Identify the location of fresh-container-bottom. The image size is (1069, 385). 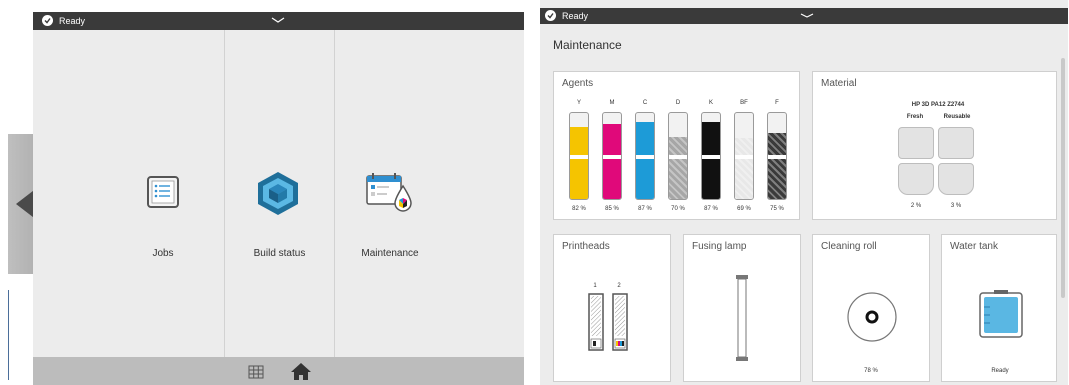
(916, 179).